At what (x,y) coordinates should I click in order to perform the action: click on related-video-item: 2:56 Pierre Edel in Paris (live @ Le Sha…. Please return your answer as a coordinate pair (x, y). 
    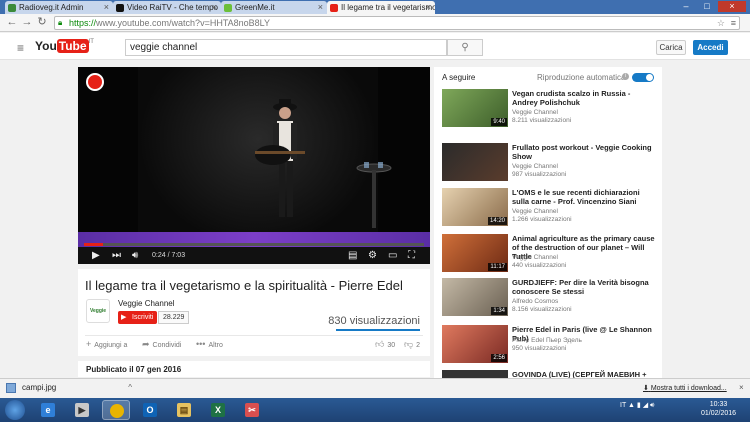
    Looking at the image, I should click on (549, 344).